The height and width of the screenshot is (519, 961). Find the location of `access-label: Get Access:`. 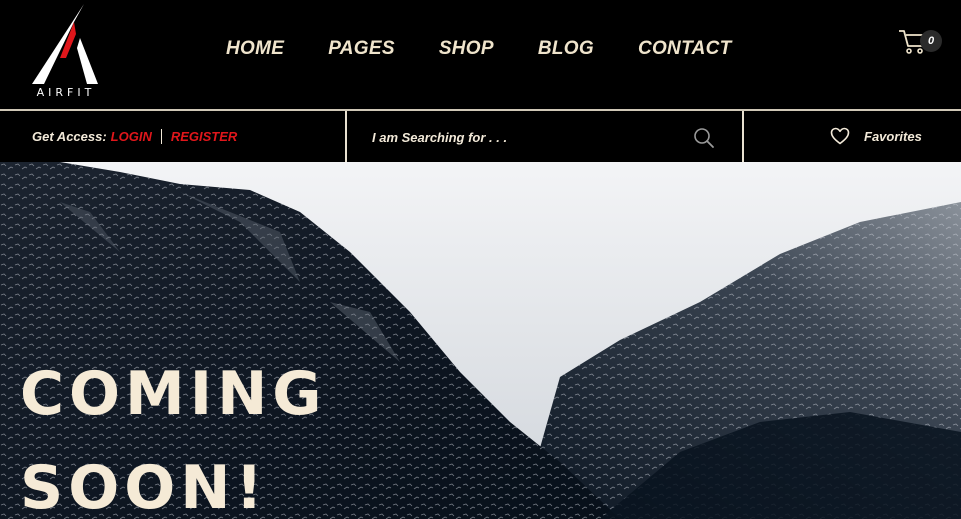

access-label: Get Access: is located at coordinates (69, 136).